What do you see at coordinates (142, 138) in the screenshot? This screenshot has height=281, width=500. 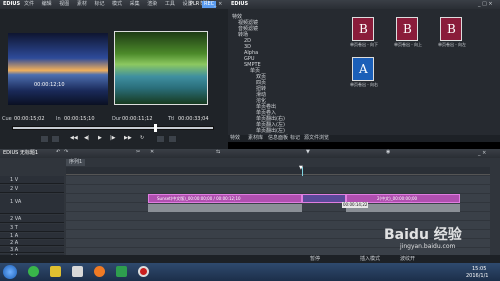 I see `loop-icon: ↻` at bounding box center [142, 138].